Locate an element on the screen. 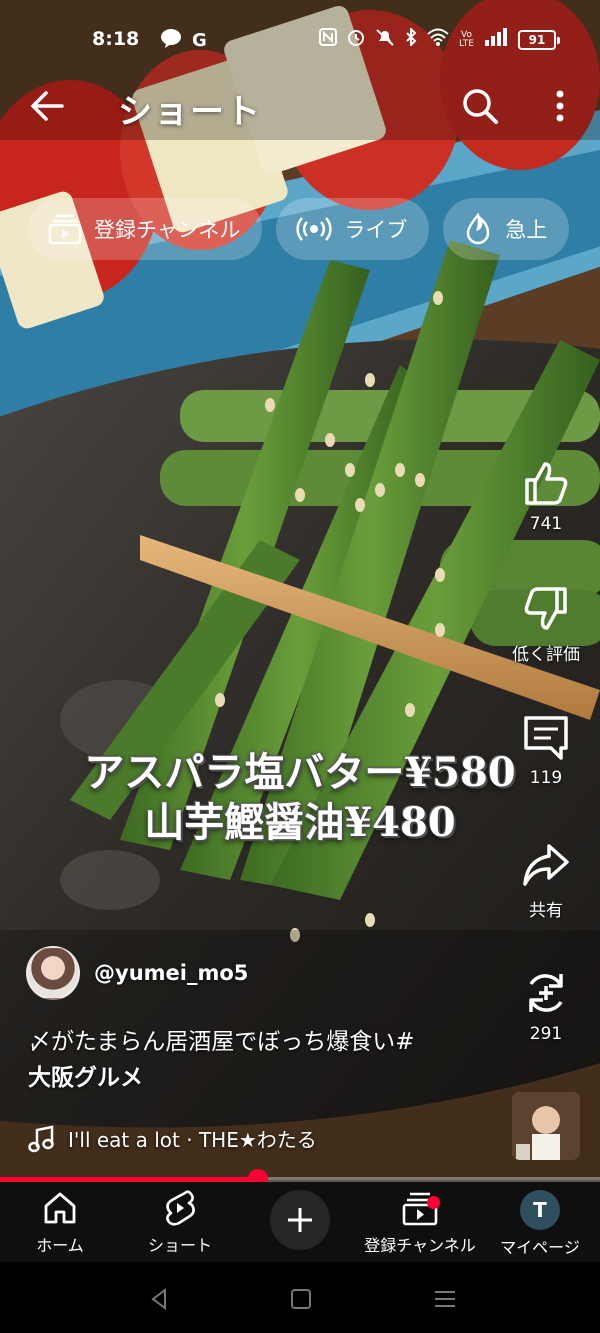 Image resolution: width=600 pixels, height=1333 pixels. live-icon is located at coordinates (314, 229).